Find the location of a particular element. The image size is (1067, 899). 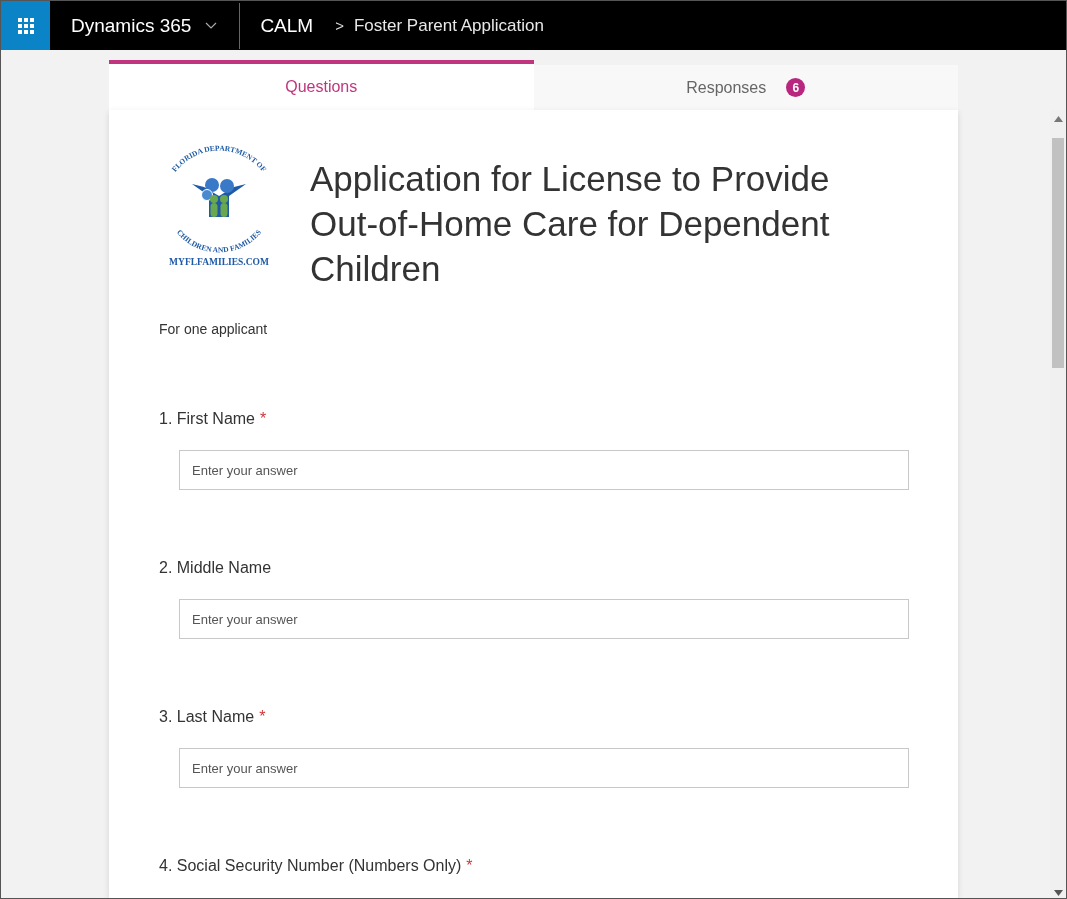

grid-icon is located at coordinates (25, 25).